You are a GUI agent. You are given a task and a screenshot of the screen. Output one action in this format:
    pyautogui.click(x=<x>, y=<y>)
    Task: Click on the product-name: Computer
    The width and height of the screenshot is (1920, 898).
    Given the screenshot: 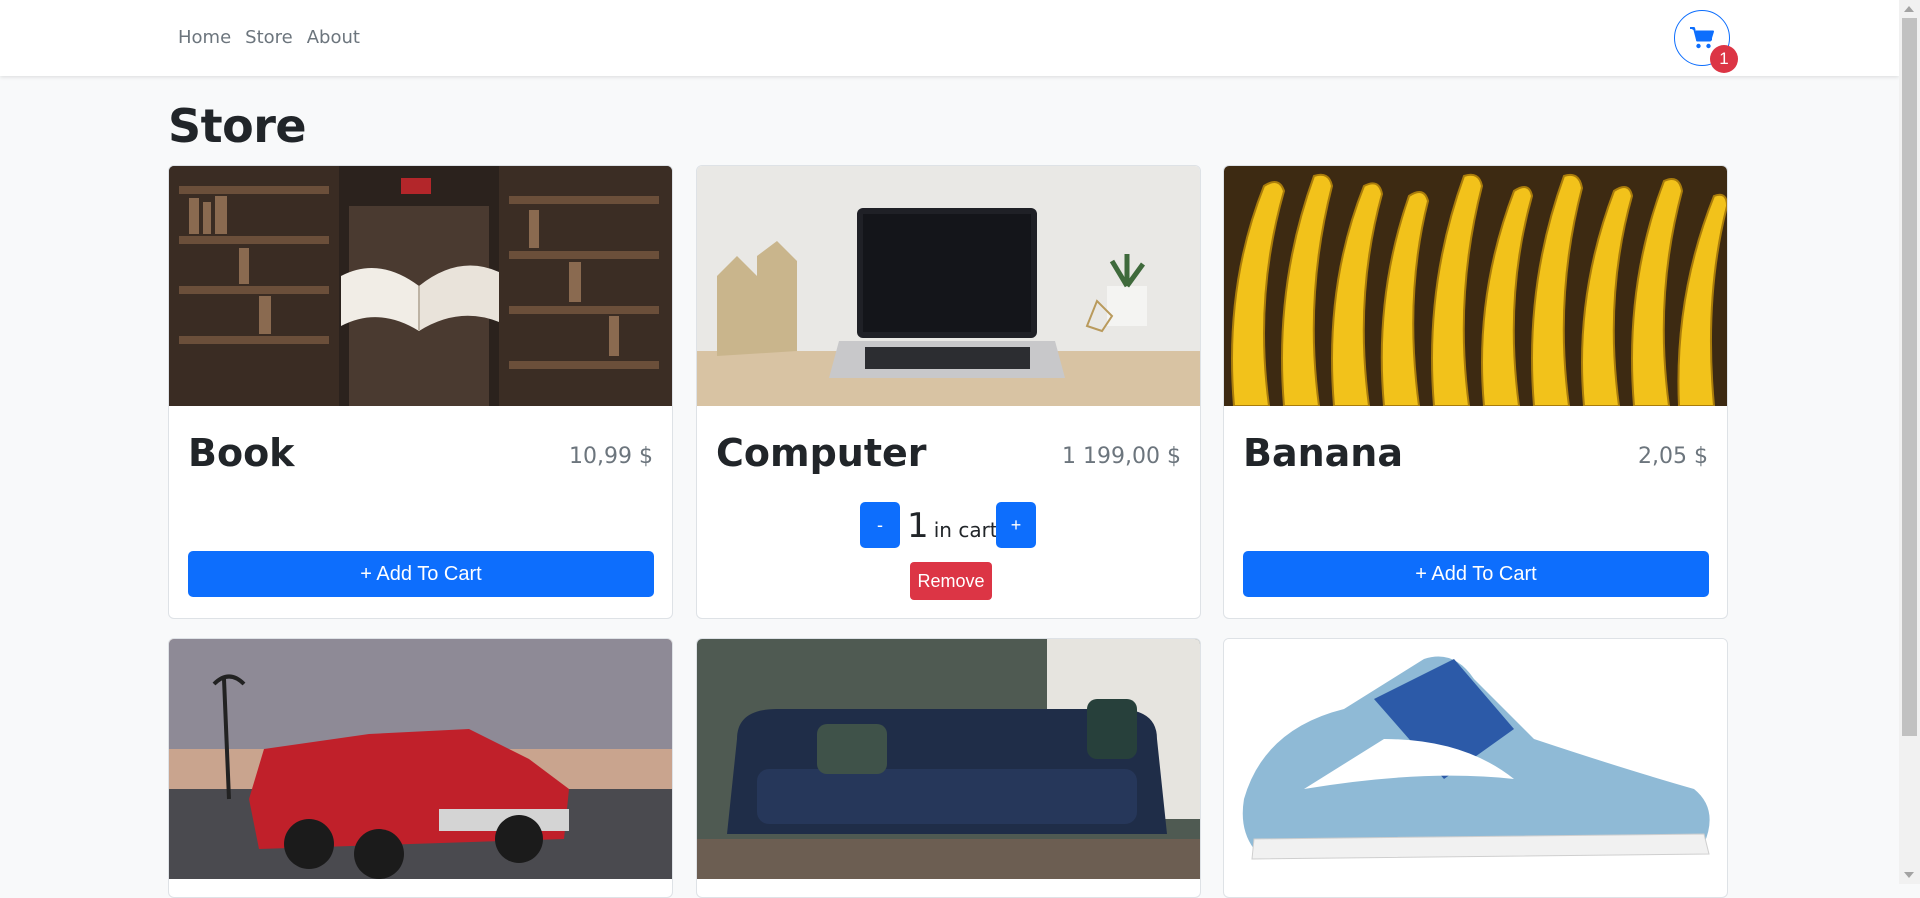 What is the action you would take?
    pyautogui.click(x=821, y=453)
    